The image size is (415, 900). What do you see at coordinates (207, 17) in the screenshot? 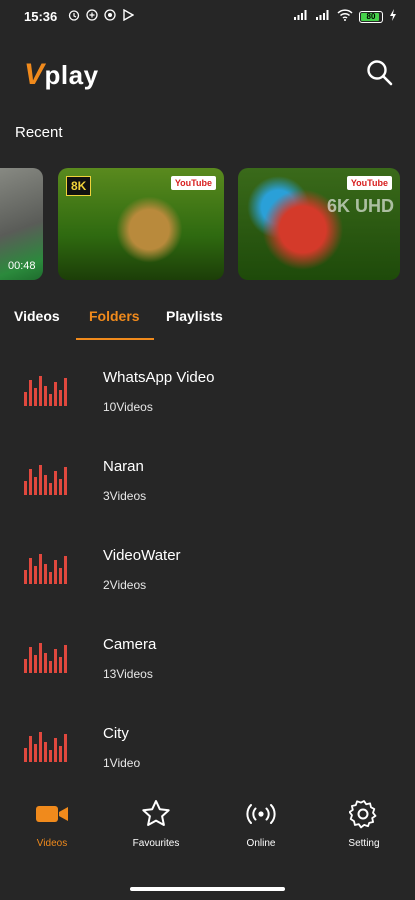
I see `status-bar: 15:36 80` at bounding box center [207, 17].